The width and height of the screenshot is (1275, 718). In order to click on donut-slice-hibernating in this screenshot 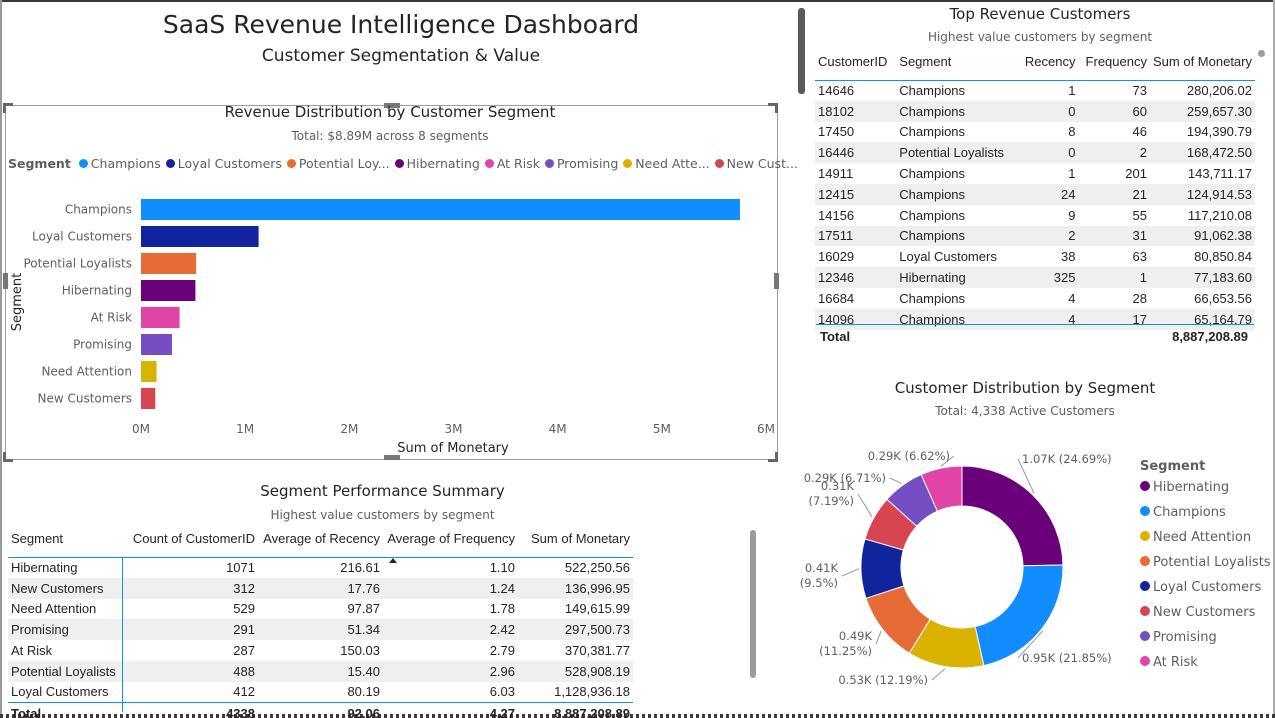, I will do `click(1012, 516)`.